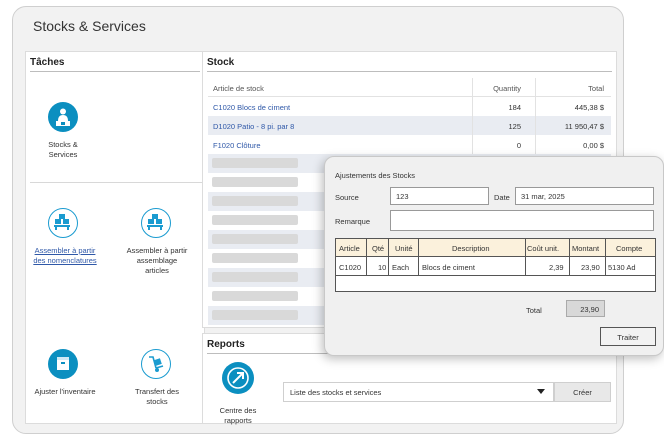 The height and width of the screenshot is (439, 664). Describe the element at coordinates (65, 392) in the screenshot. I see `task-adjust-inventory: Ajuster l'inventaire` at that location.